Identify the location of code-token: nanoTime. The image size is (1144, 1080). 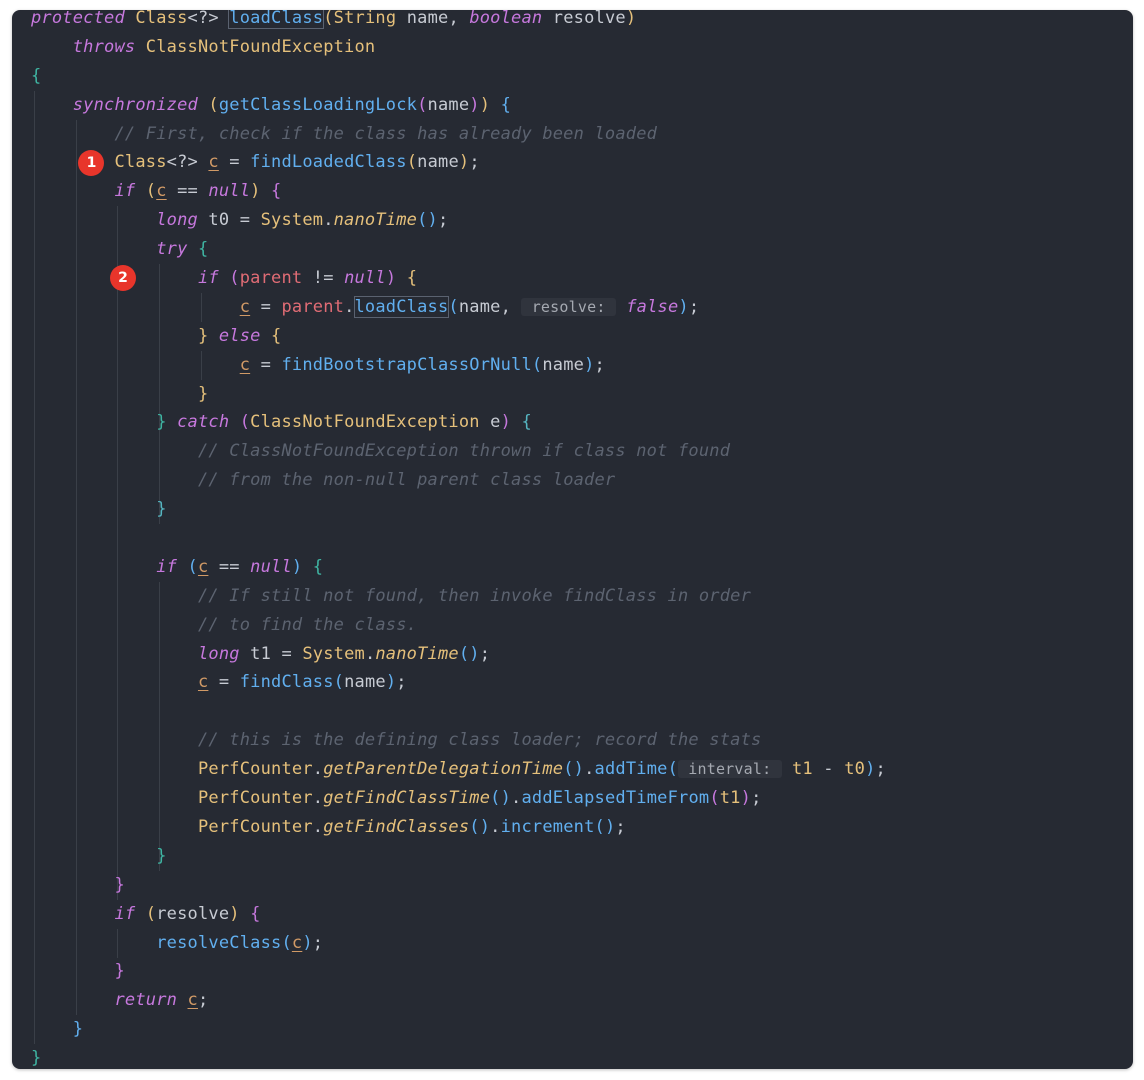
(417, 653).